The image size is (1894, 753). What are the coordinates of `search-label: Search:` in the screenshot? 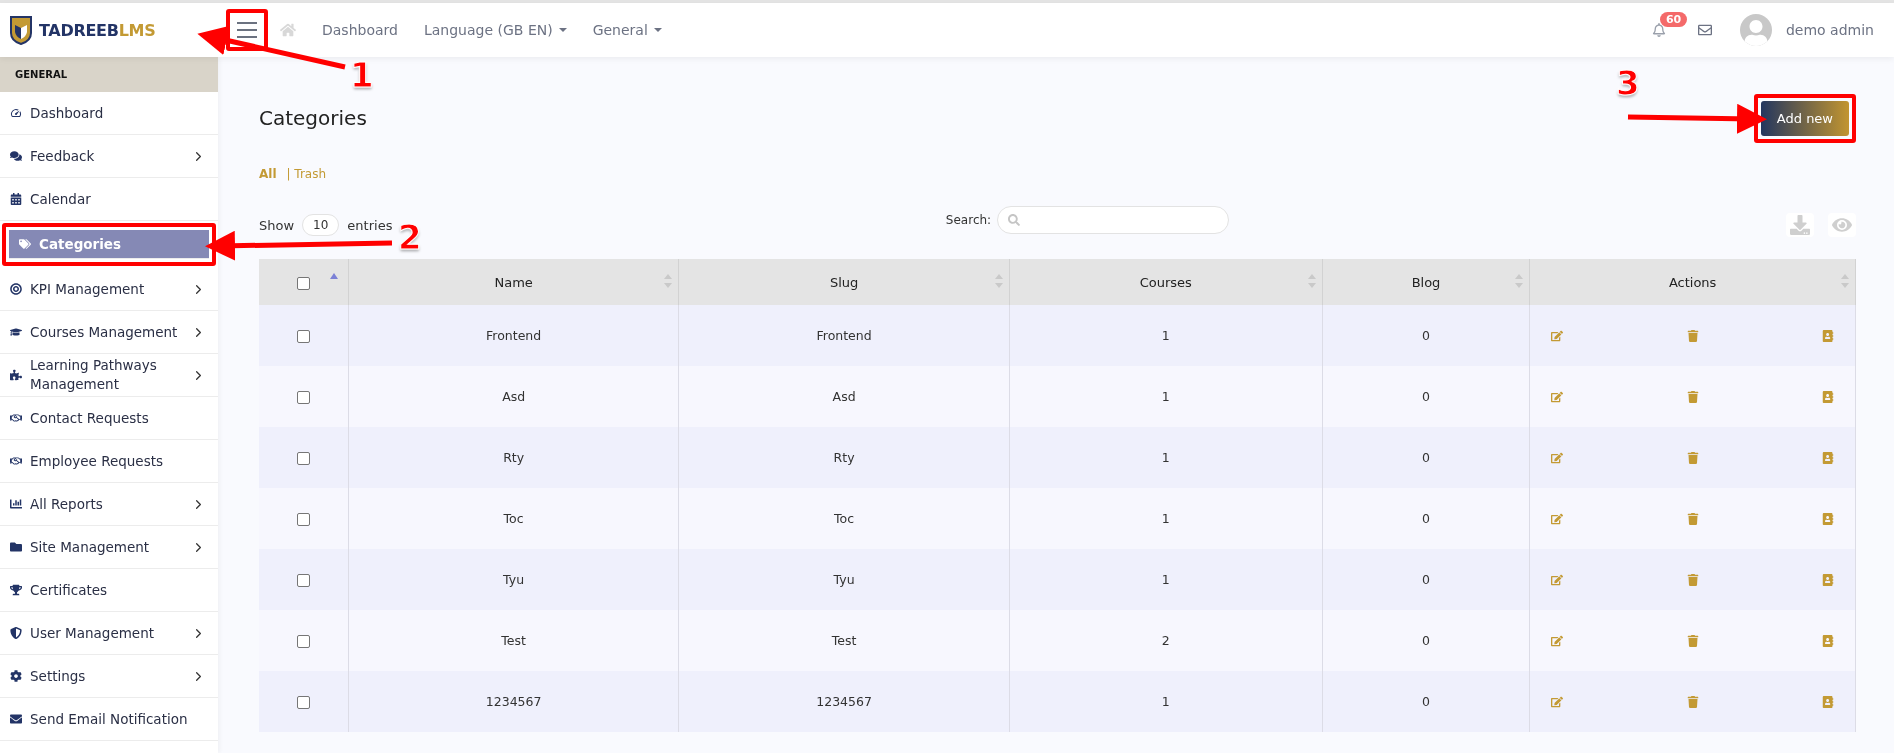 It's located at (968, 220).